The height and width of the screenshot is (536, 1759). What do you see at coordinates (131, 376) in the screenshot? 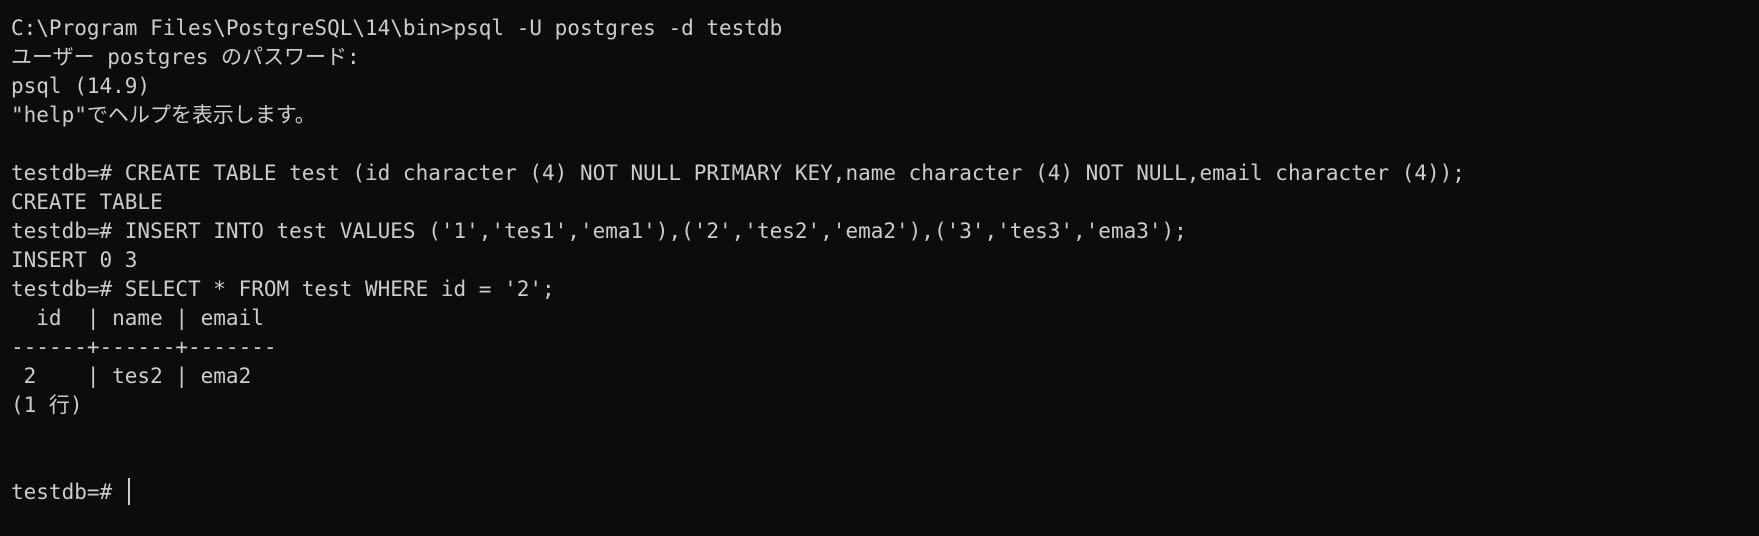
I see `result-row: 2 | tes2 | ema2` at bounding box center [131, 376].